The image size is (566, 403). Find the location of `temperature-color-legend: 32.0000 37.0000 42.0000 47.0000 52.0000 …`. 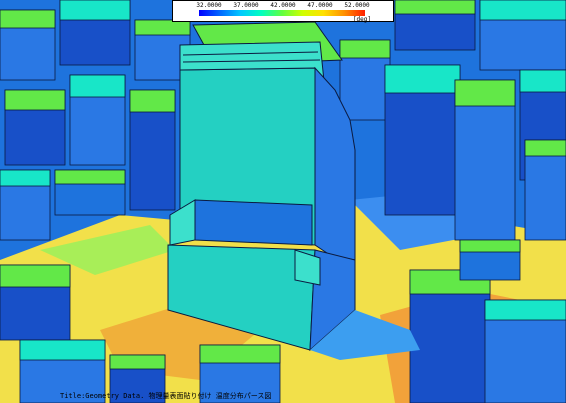

temperature-color-legend: 32.0000 37.0000 42.0000 47.0000 52.0000 … is located at coordinates (283, 11).